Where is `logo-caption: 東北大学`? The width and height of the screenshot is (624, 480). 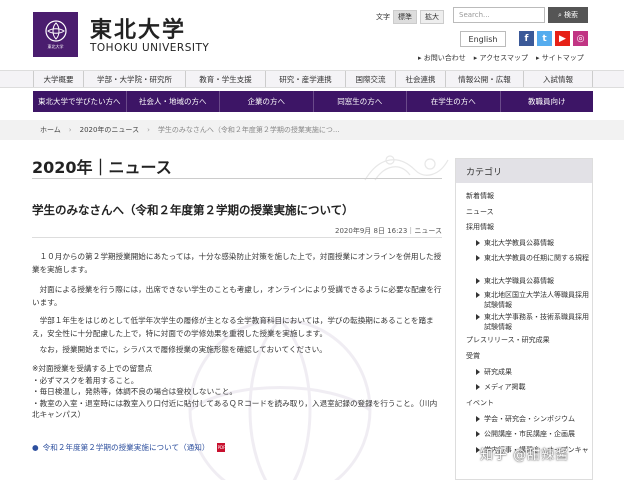 logo-caption: 東北大学 is located at coordinates (55, 46).